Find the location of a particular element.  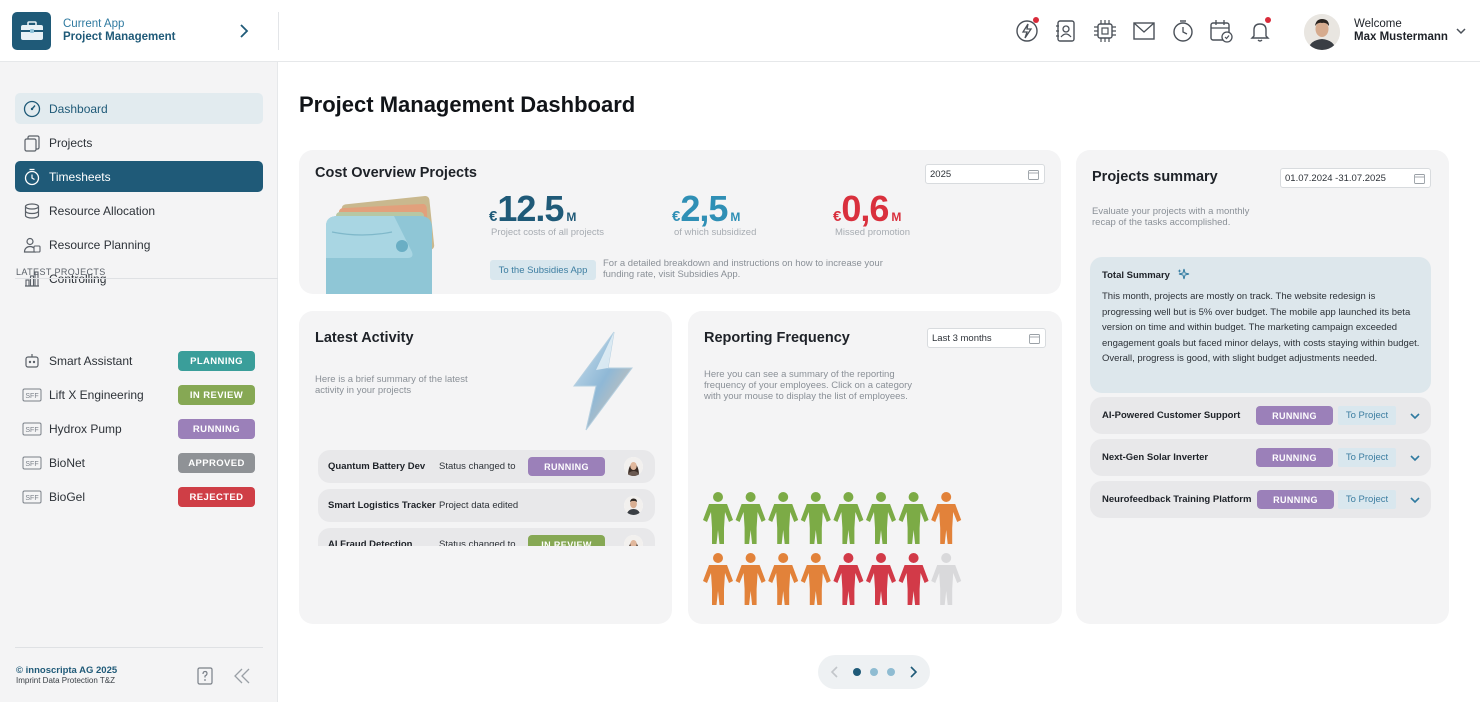

period-value: Last 3 months is located at coordinates (962, 338).